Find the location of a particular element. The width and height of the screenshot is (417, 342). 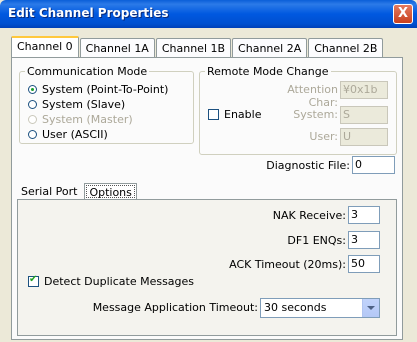

df1-enqs-label: DF1 ENQs: is located at coordinates (316, 240).